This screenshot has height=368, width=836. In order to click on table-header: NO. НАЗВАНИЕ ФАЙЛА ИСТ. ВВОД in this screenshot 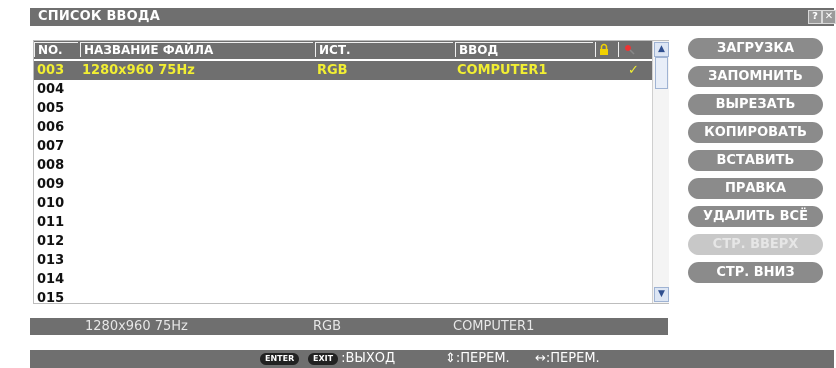, I will do `click(343, 50)`.